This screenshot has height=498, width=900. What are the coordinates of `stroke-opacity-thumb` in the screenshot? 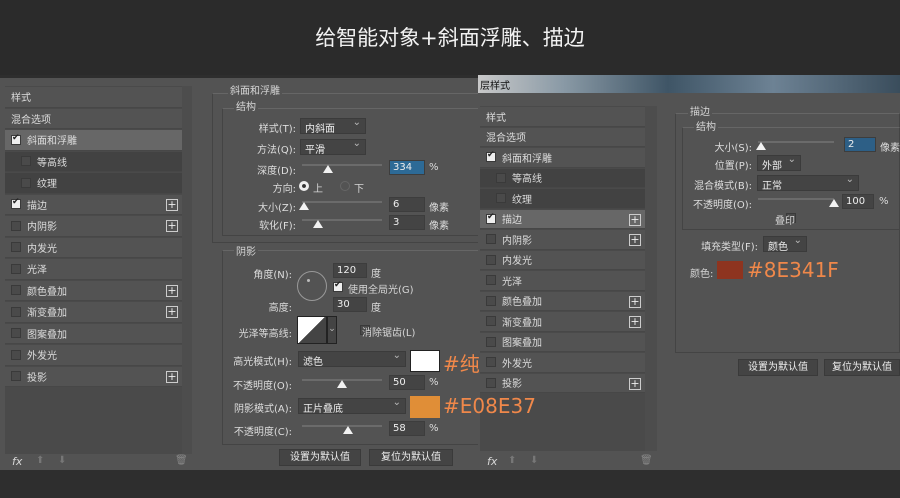 It's located at (834, 203).